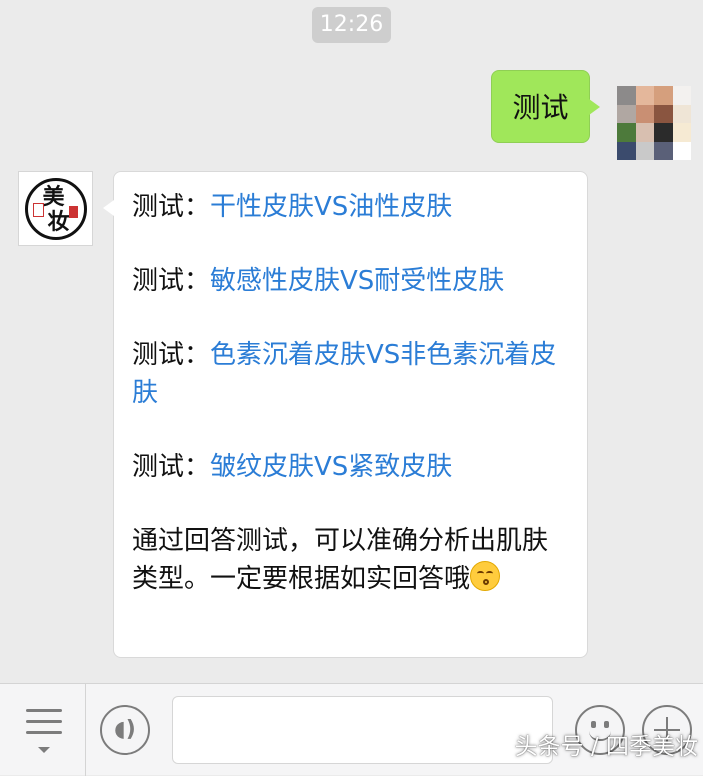  I want to click on user-avatar, so click(654, 123).